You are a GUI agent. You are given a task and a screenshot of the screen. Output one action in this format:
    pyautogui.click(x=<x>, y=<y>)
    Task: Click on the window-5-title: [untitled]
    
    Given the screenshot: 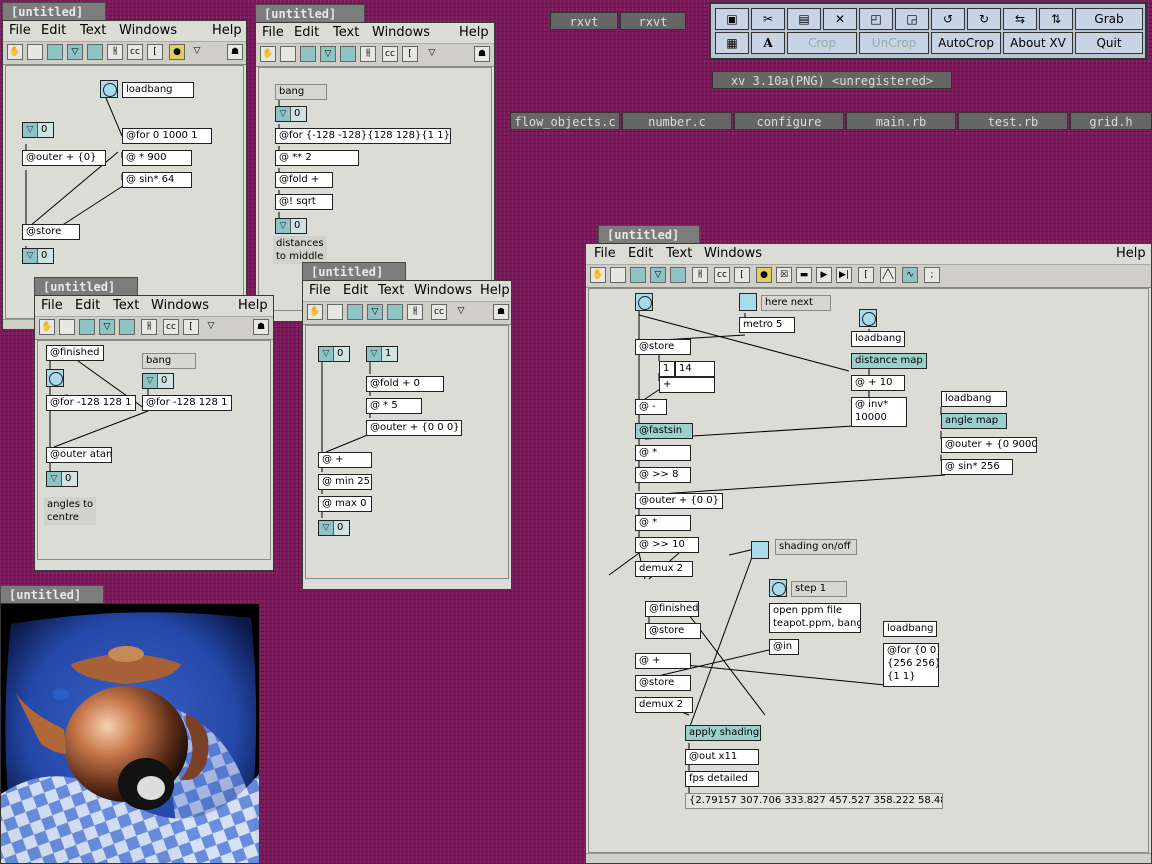 What is the action you would take?
    pyautogui.click(x=649, y=234)
    